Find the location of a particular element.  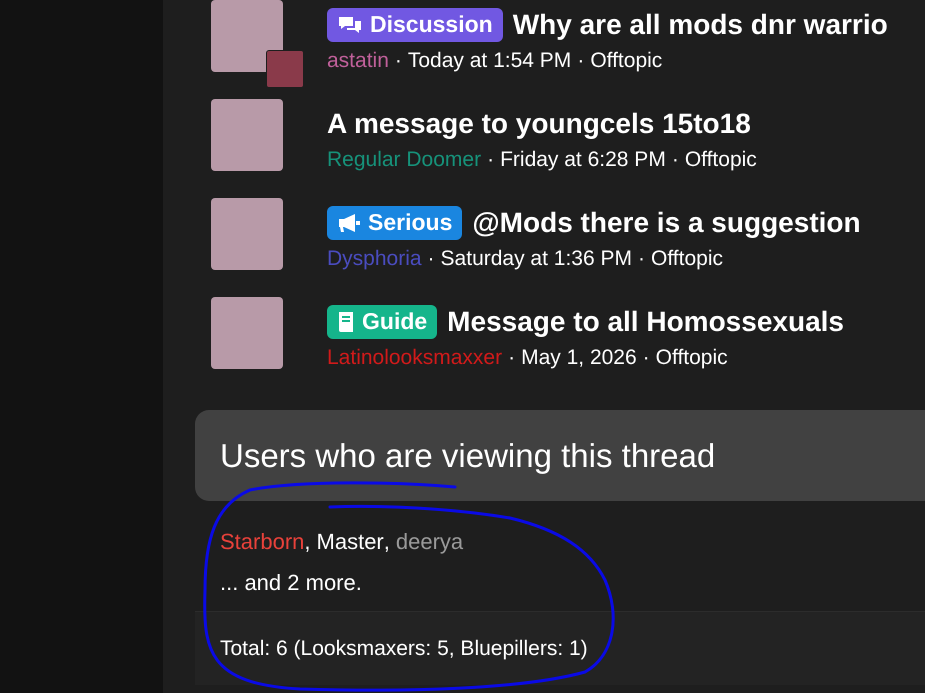

book-icon is located at coordinates (346, 321).